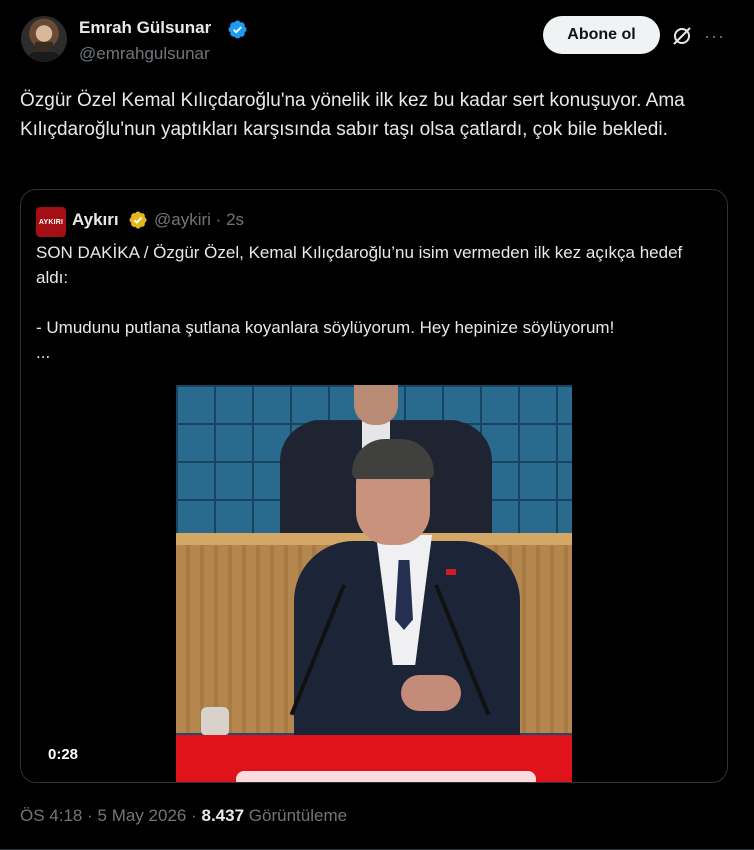 This screenshot has width=754, height=850. What do you see at coordinates (223, 815) in the screenshot?
I see `views-count: 8.437` at bounding box center [223, 815].